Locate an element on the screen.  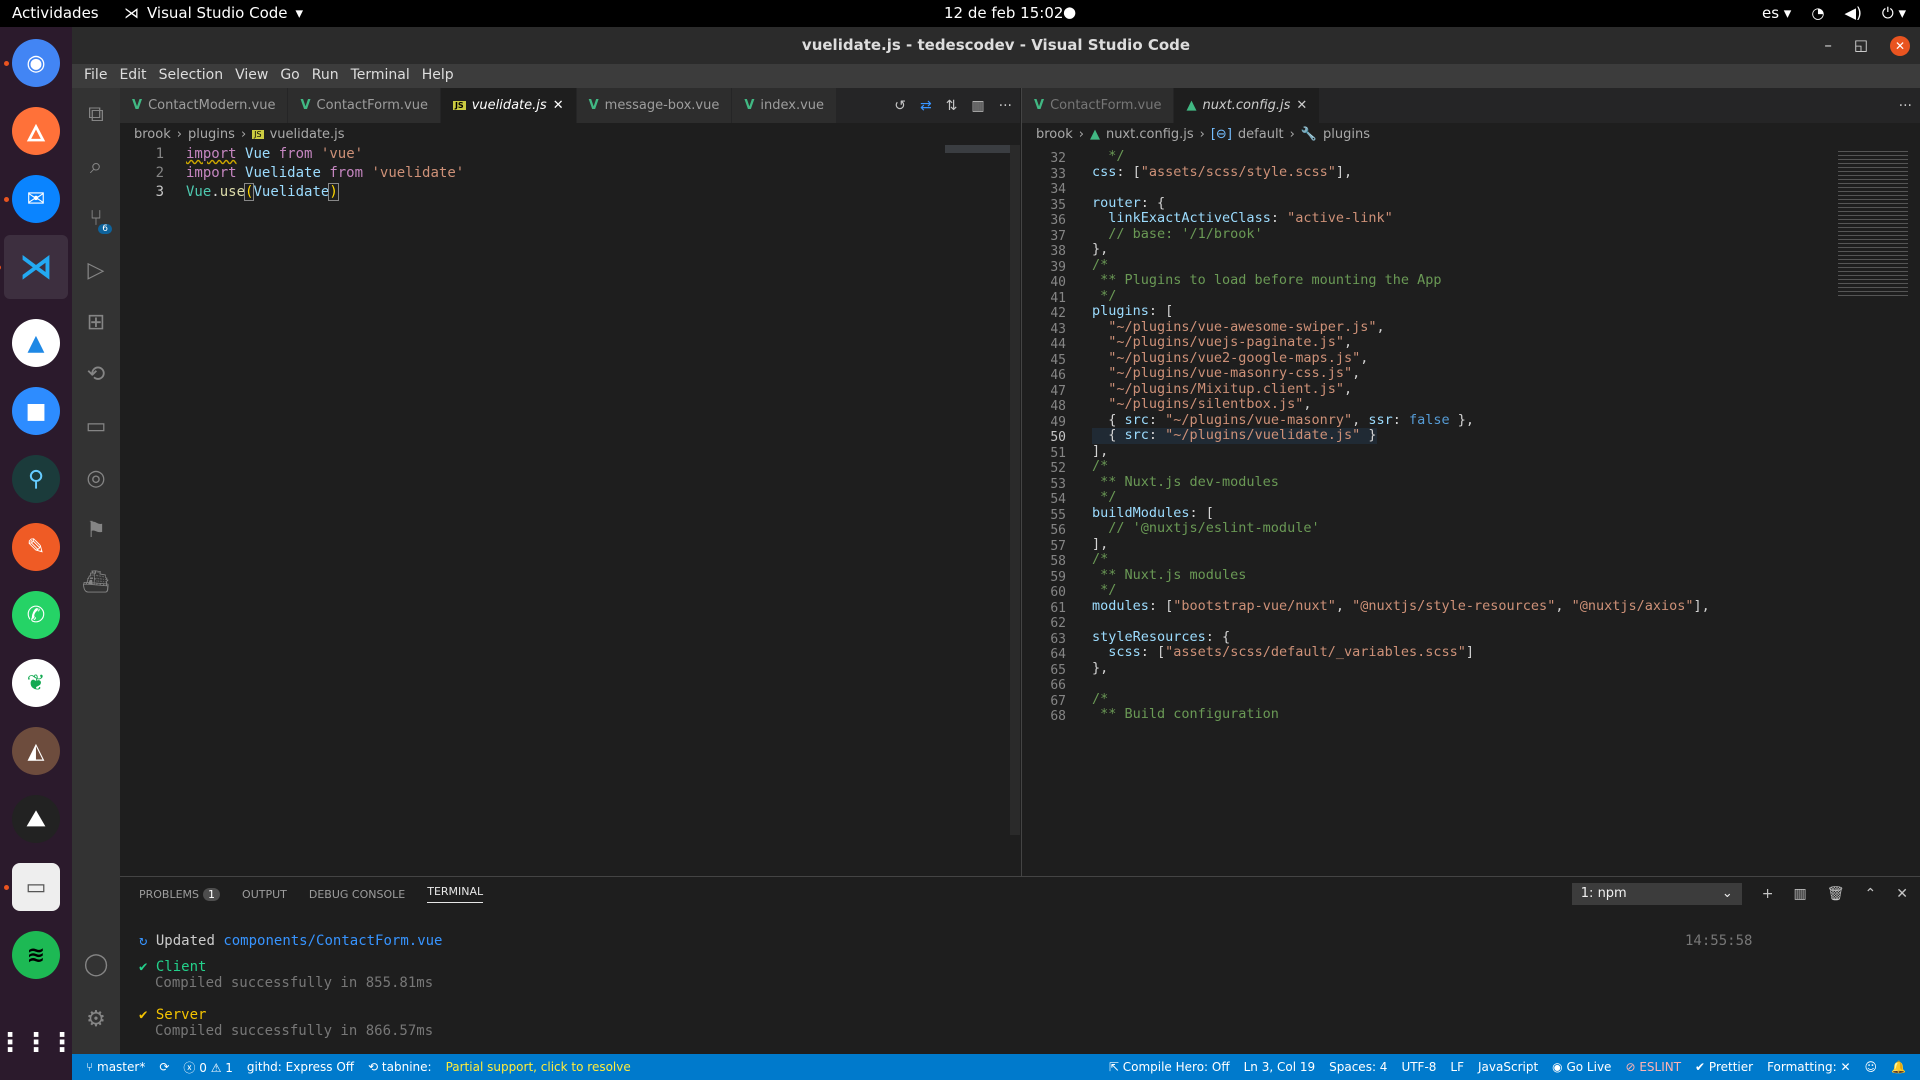
postman-icon: ✎ is located at coordinates (36, 547).